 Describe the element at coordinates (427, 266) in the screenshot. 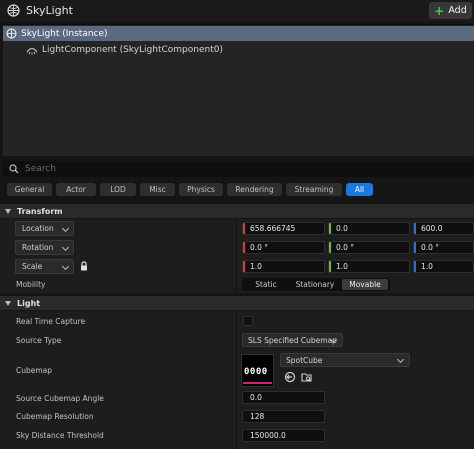

I see `scale-z-value: 1.0` at that location.